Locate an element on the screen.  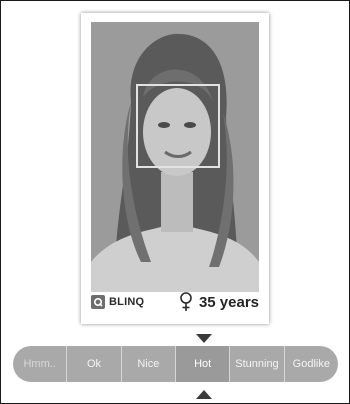
age-info: 35 years is located at coordinates (219, 302).